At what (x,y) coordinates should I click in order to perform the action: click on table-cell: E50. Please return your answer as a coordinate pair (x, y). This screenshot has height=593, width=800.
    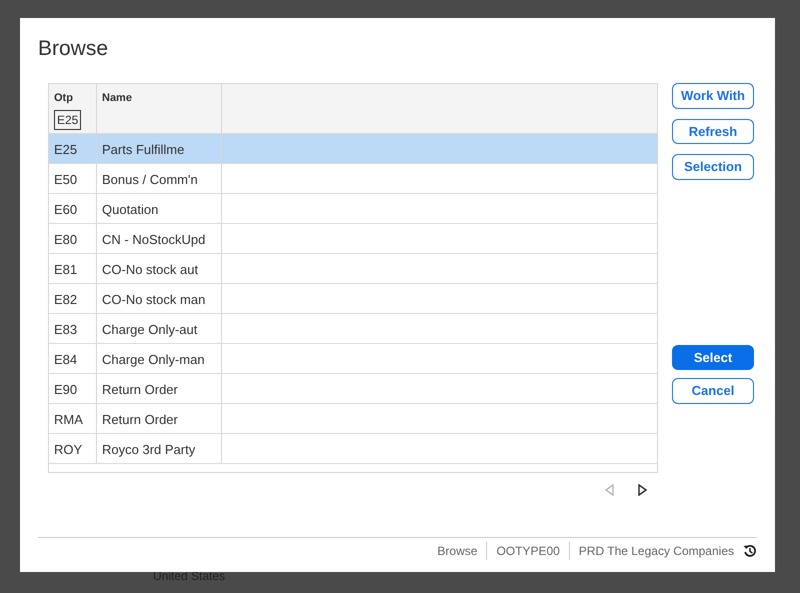
    Looking at the image, I should click on (66, 180).